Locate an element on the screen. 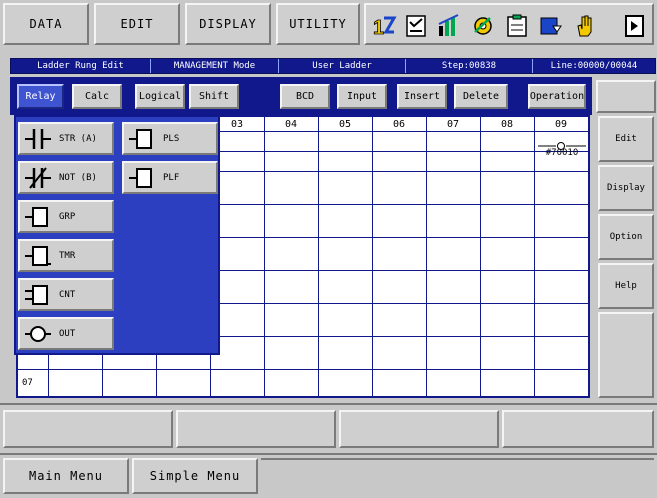 The height and width of the screenshot is (498, 657). output-coil-icon is located at coordinates (38, 333).